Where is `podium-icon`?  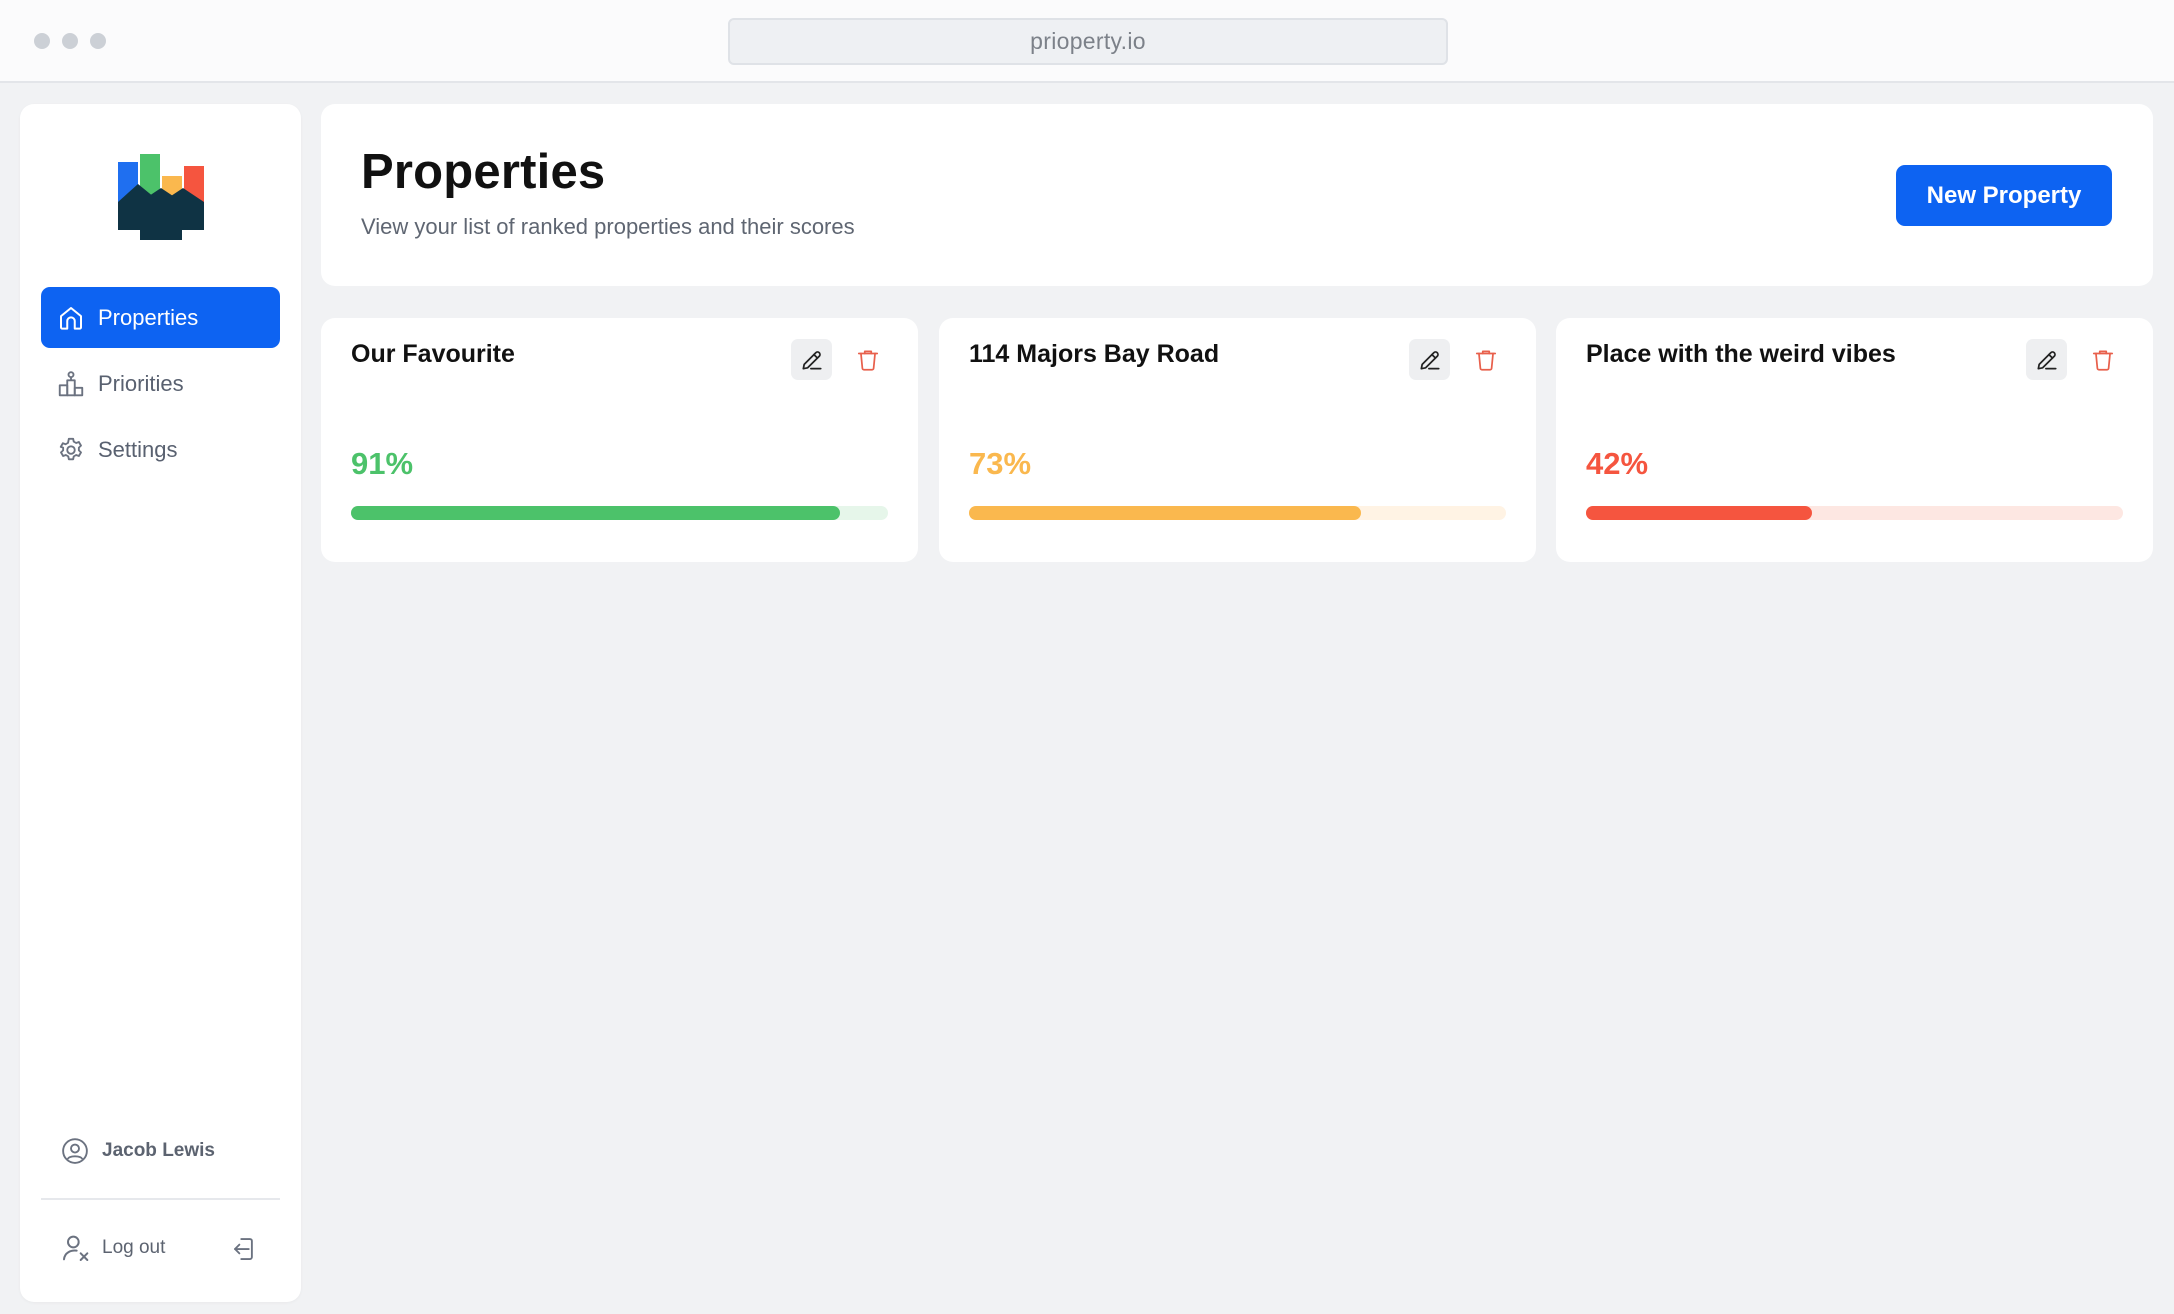 podium-icon is located at coordinates (71, 383).